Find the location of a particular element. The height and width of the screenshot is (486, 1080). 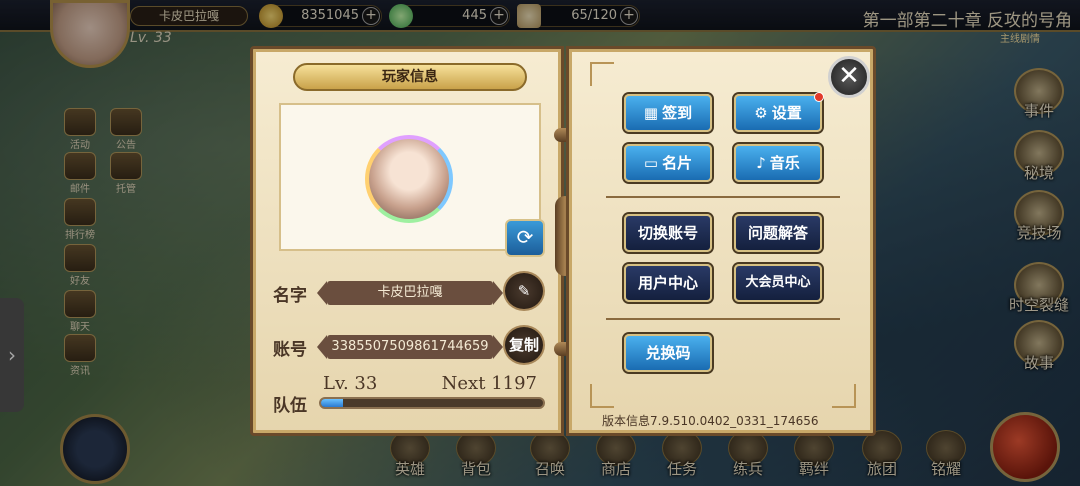

next-value: 1197 is located at coordinates (514, 383).